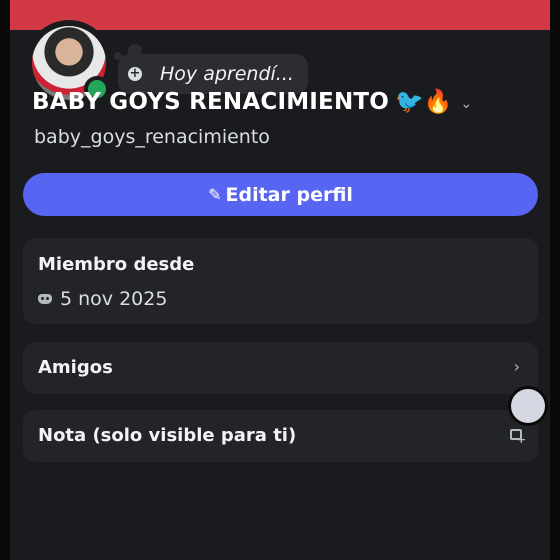 This screenshot has height=560, width=560. What do you see at coordinates (167, 435) in the screenshot?
I see `note-label: Nota (solo visible para ti)` at bounding box center [167, 435].